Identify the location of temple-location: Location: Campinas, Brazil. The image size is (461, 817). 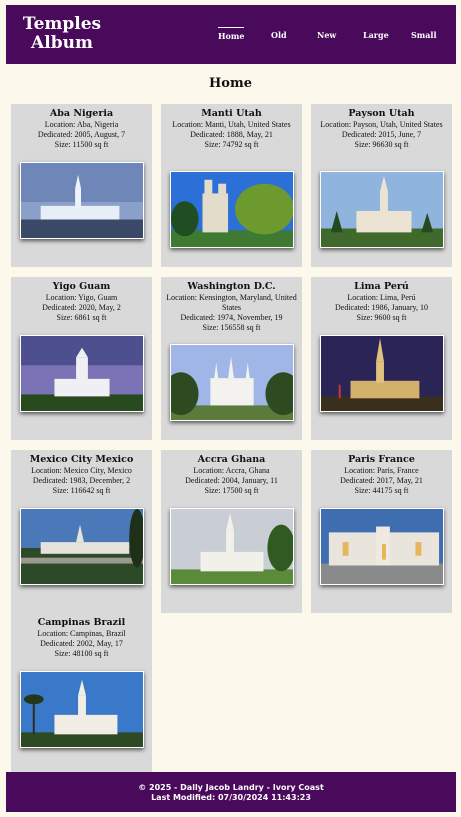
(81, 633).